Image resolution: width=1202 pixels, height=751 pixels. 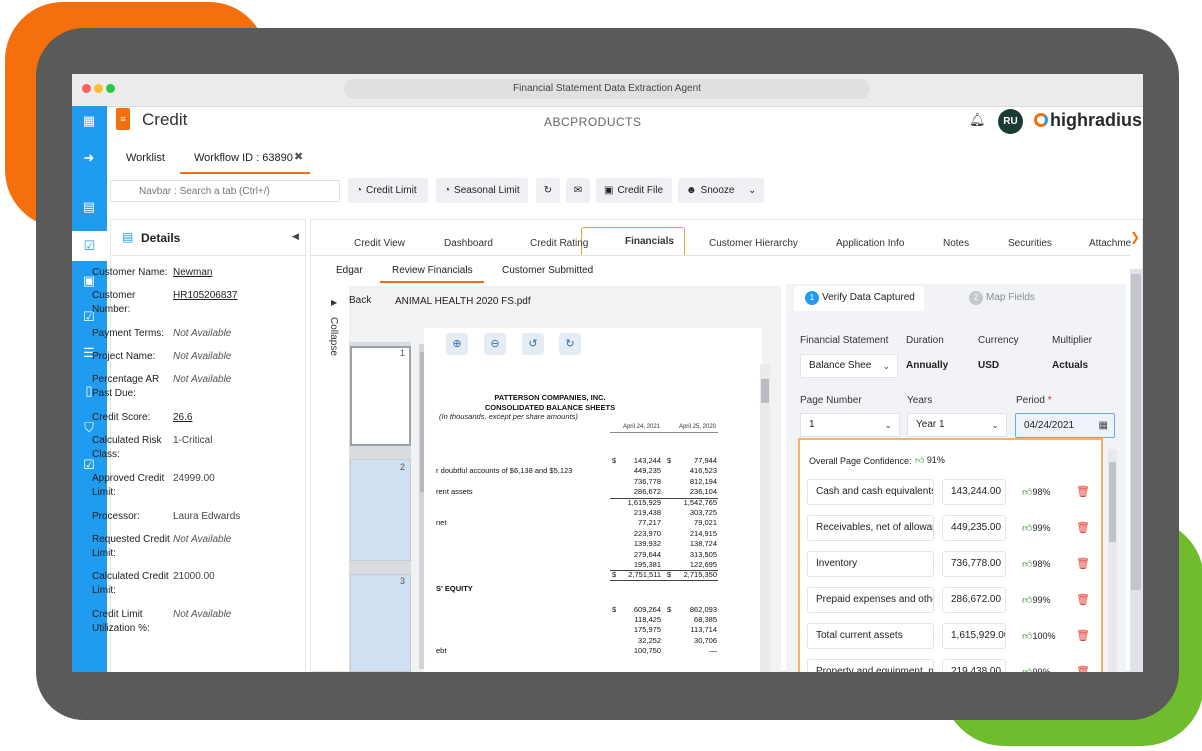 What do you see at coordinates (703, 609) in the screenshot?
I see `doc-row-value: 862,093` at bounding box center [703, 609].